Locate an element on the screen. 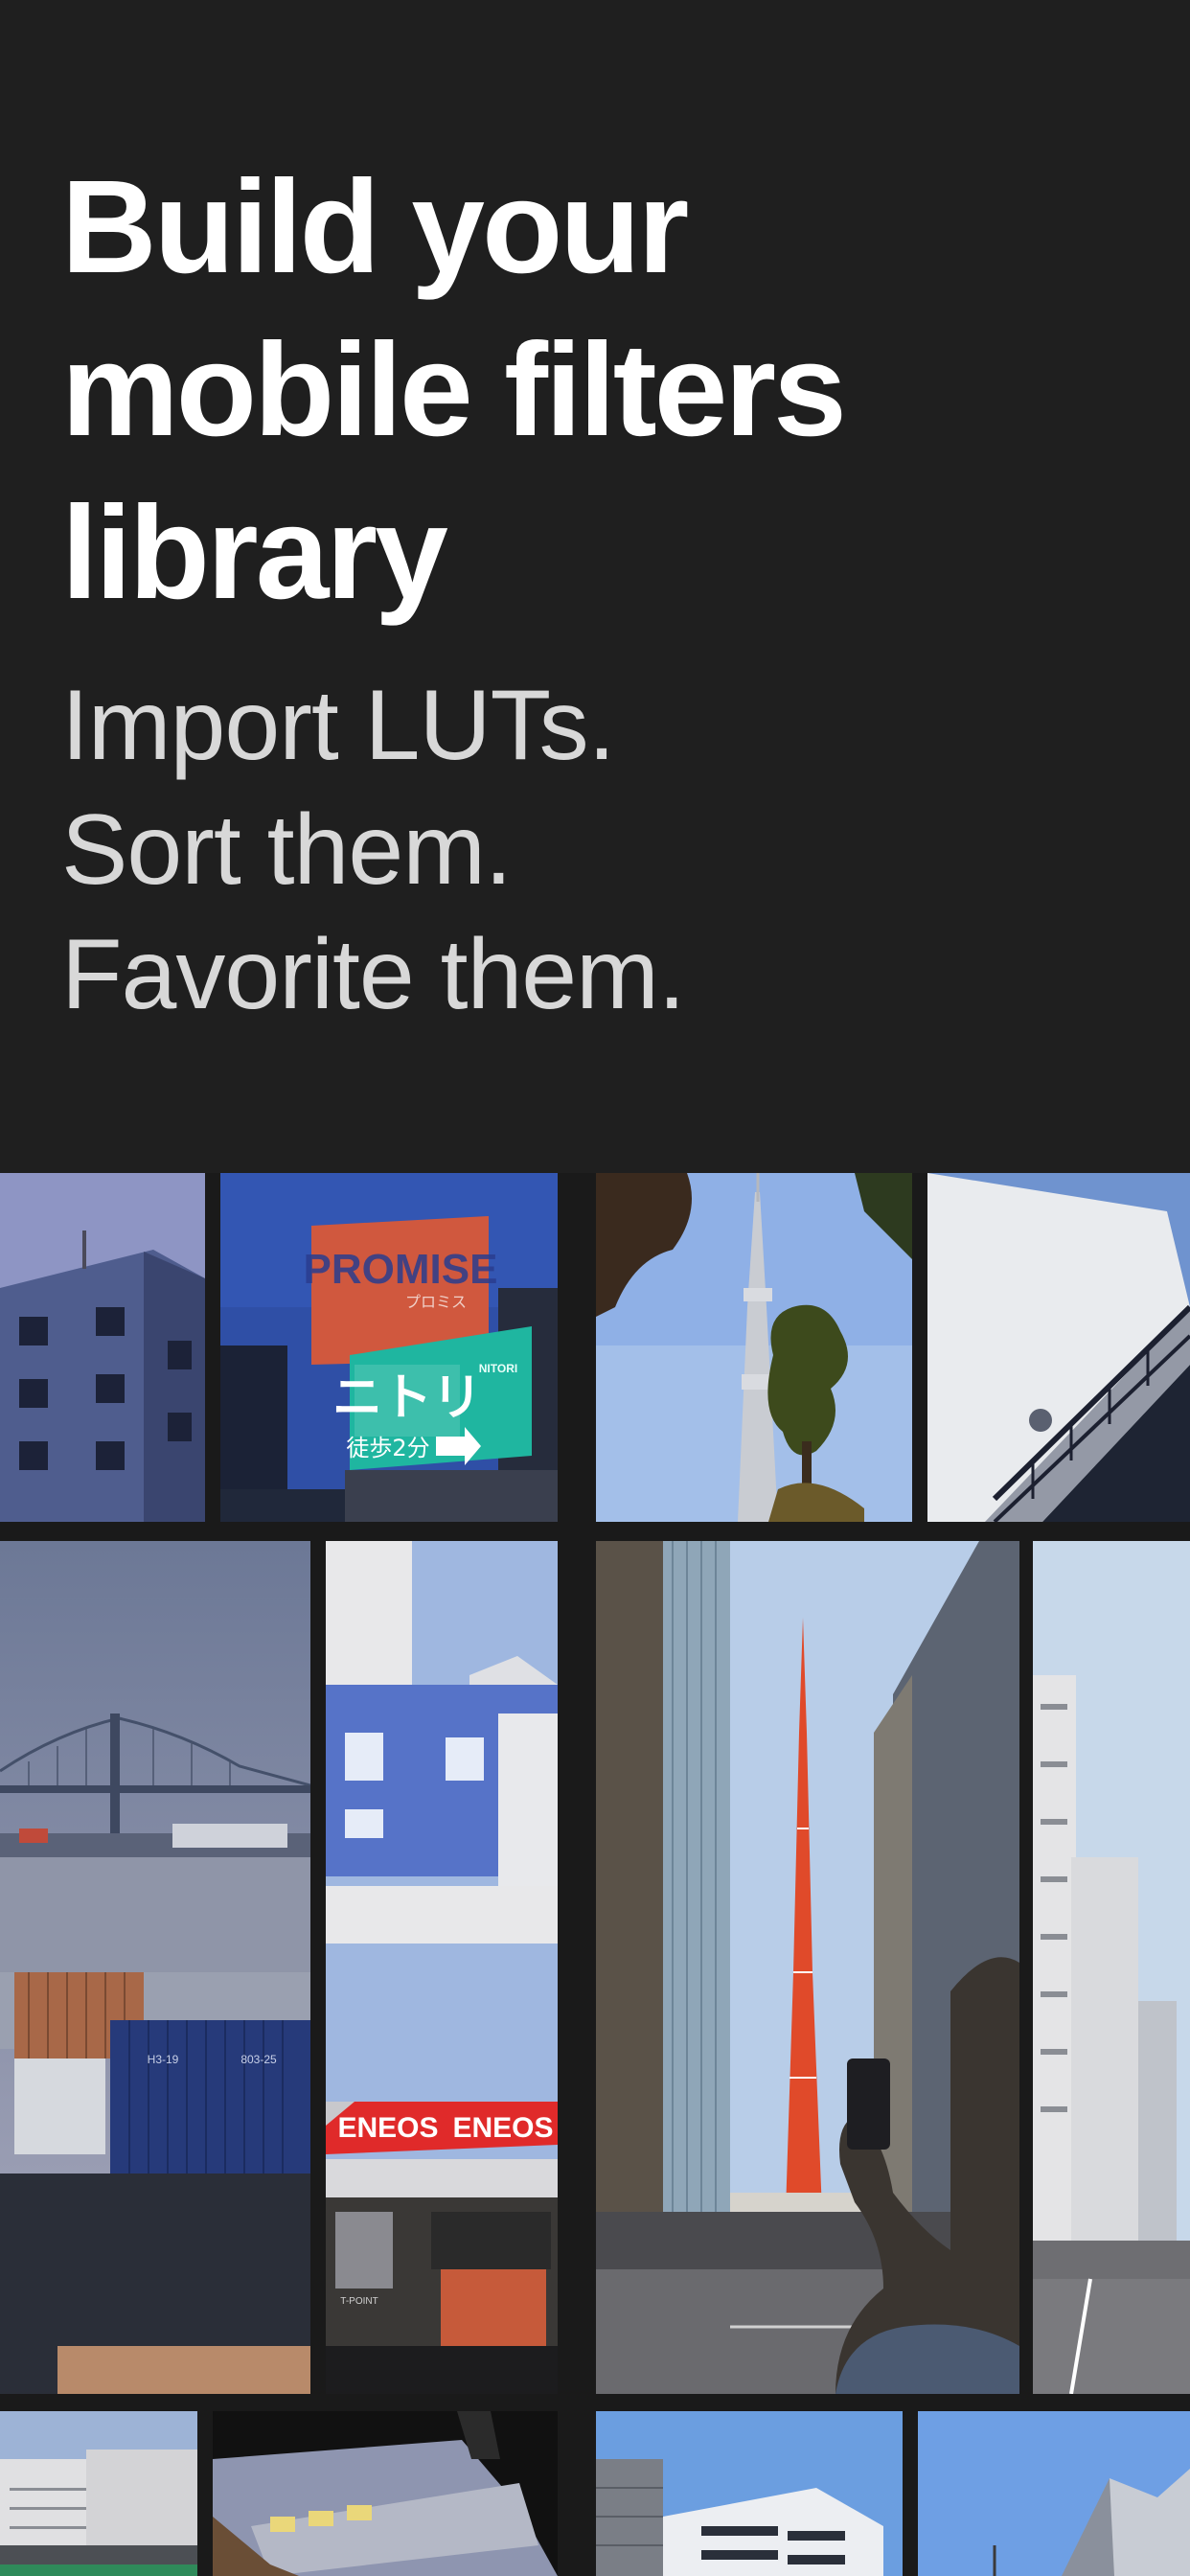 This screenshot has width=1190, height=2576. svg-text: T-POINT is located at coordinates (359, 2301).